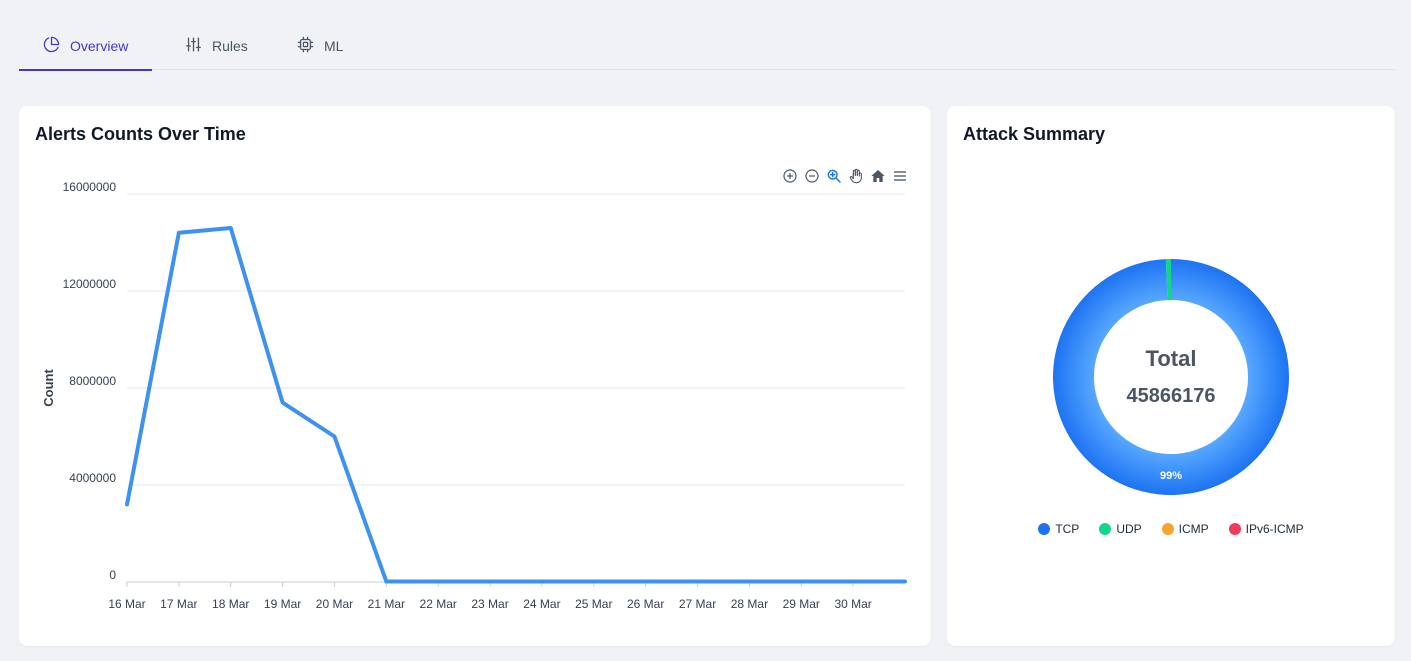 The width and height of the screenshot is (1411, 661). Describe the element at coordinates (541, 604) in the screenshot. I see `x-tick-label: 24 Mar` at that location.